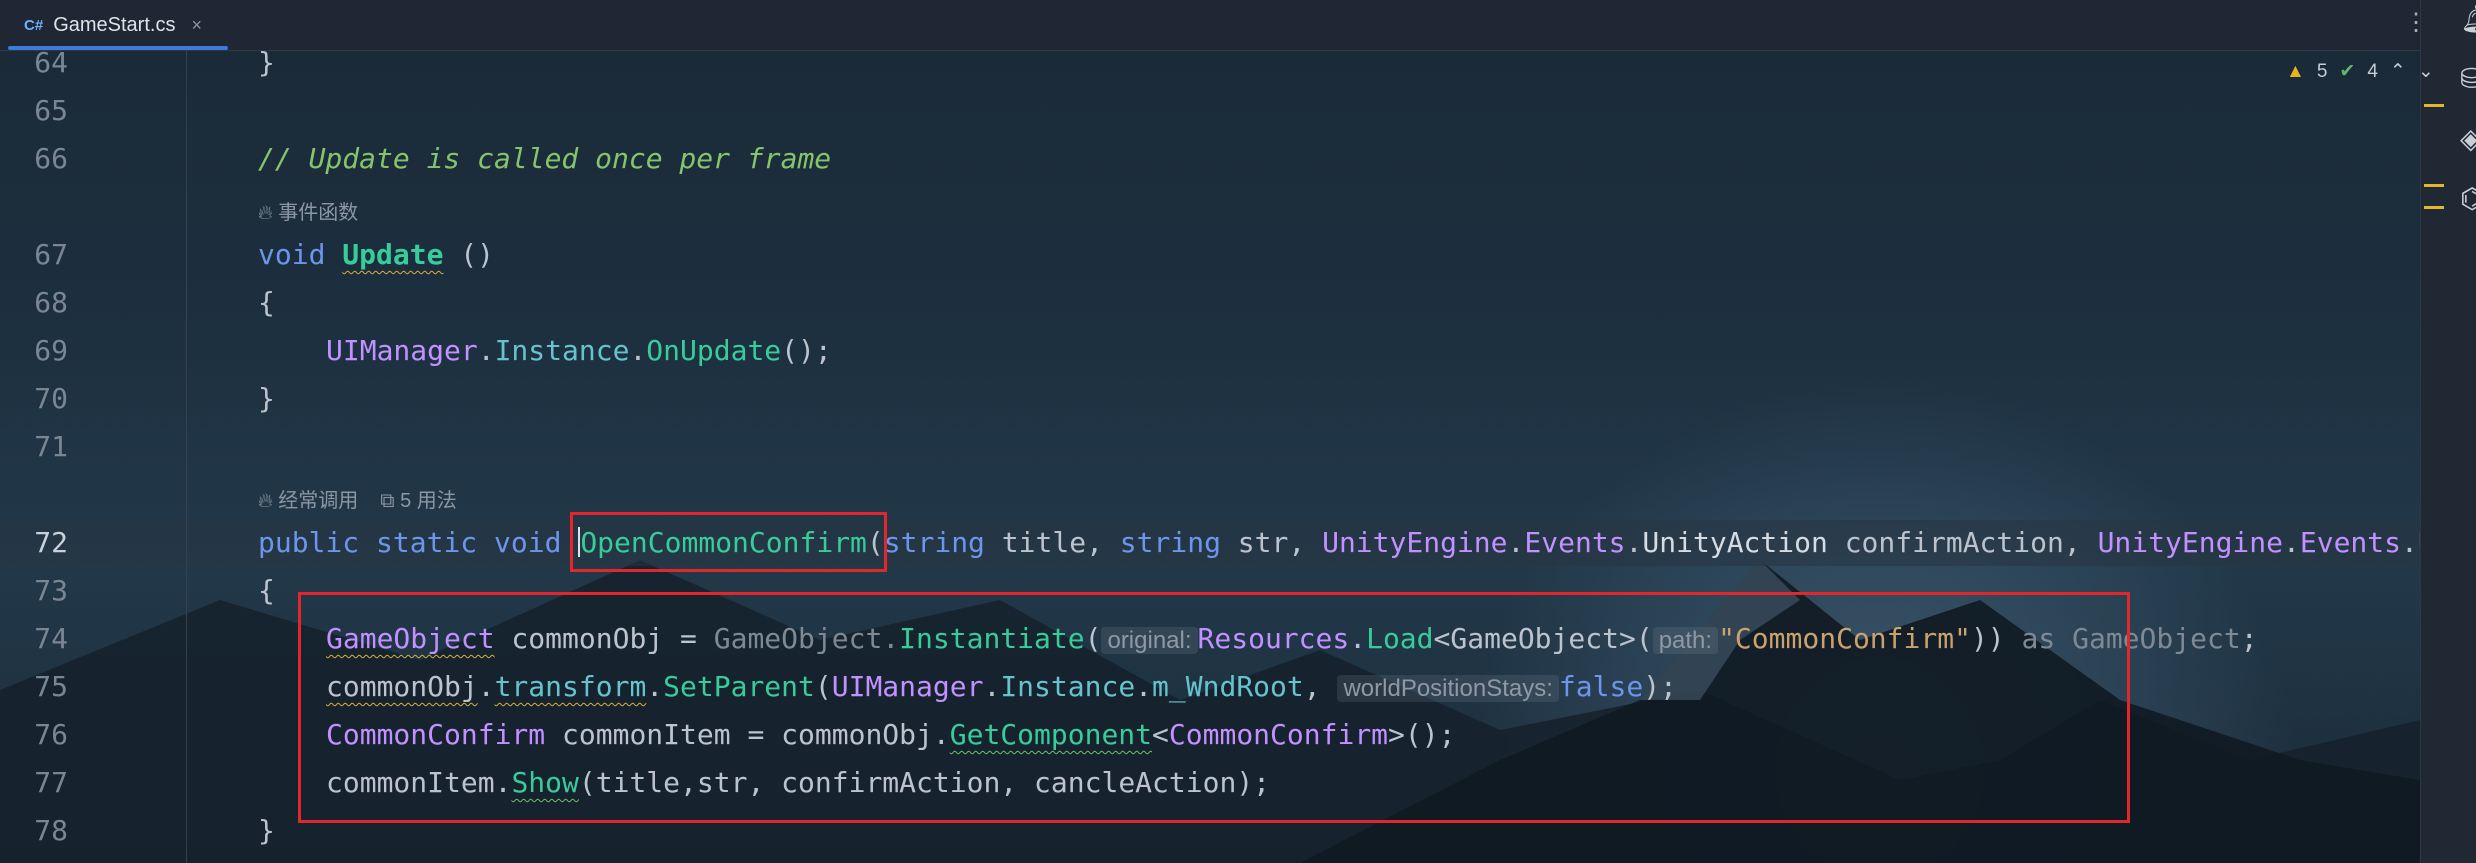 The image size is (2476, 863). Describe the element at coordinates (1962, 542) in the screenshot. I see `param: confirmAction,` at that location.